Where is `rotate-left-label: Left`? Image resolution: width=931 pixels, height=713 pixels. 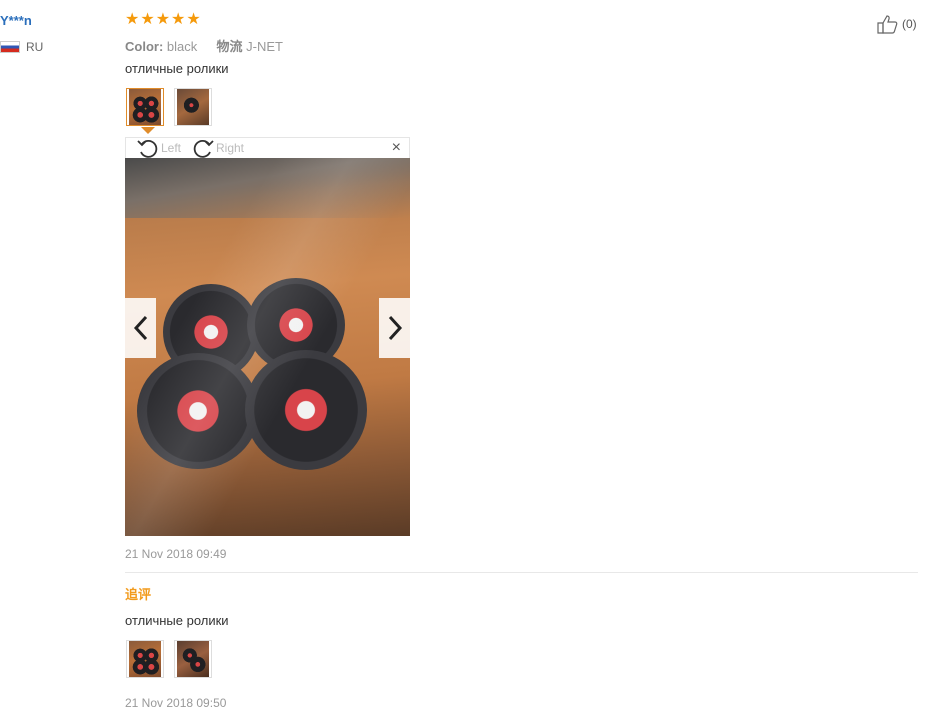
rotate-left-label: Left is located at coordinates (171, 148).